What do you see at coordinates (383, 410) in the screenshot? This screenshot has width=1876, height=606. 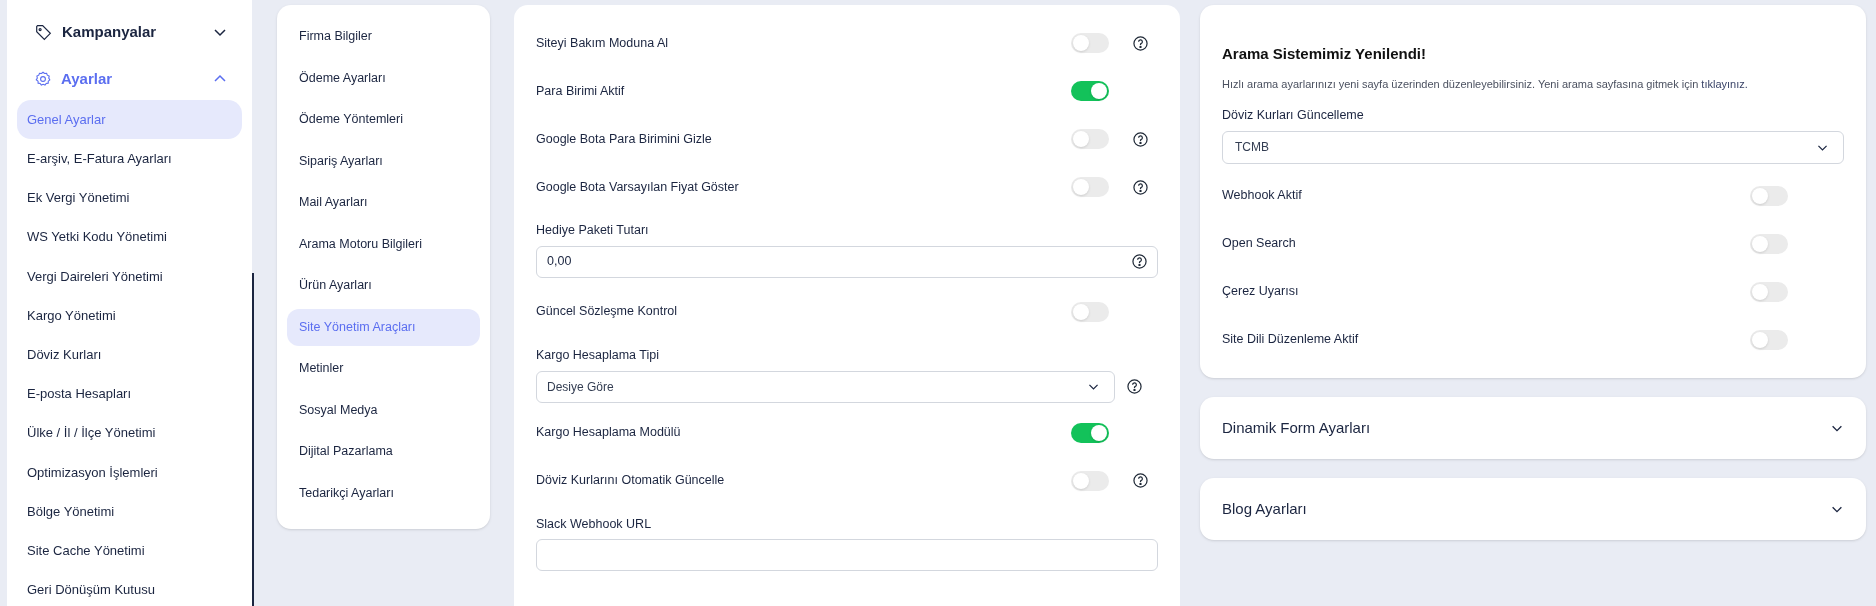 I see `settings-nav-item: Sosyal Medya` at bounding box center [383, 410].